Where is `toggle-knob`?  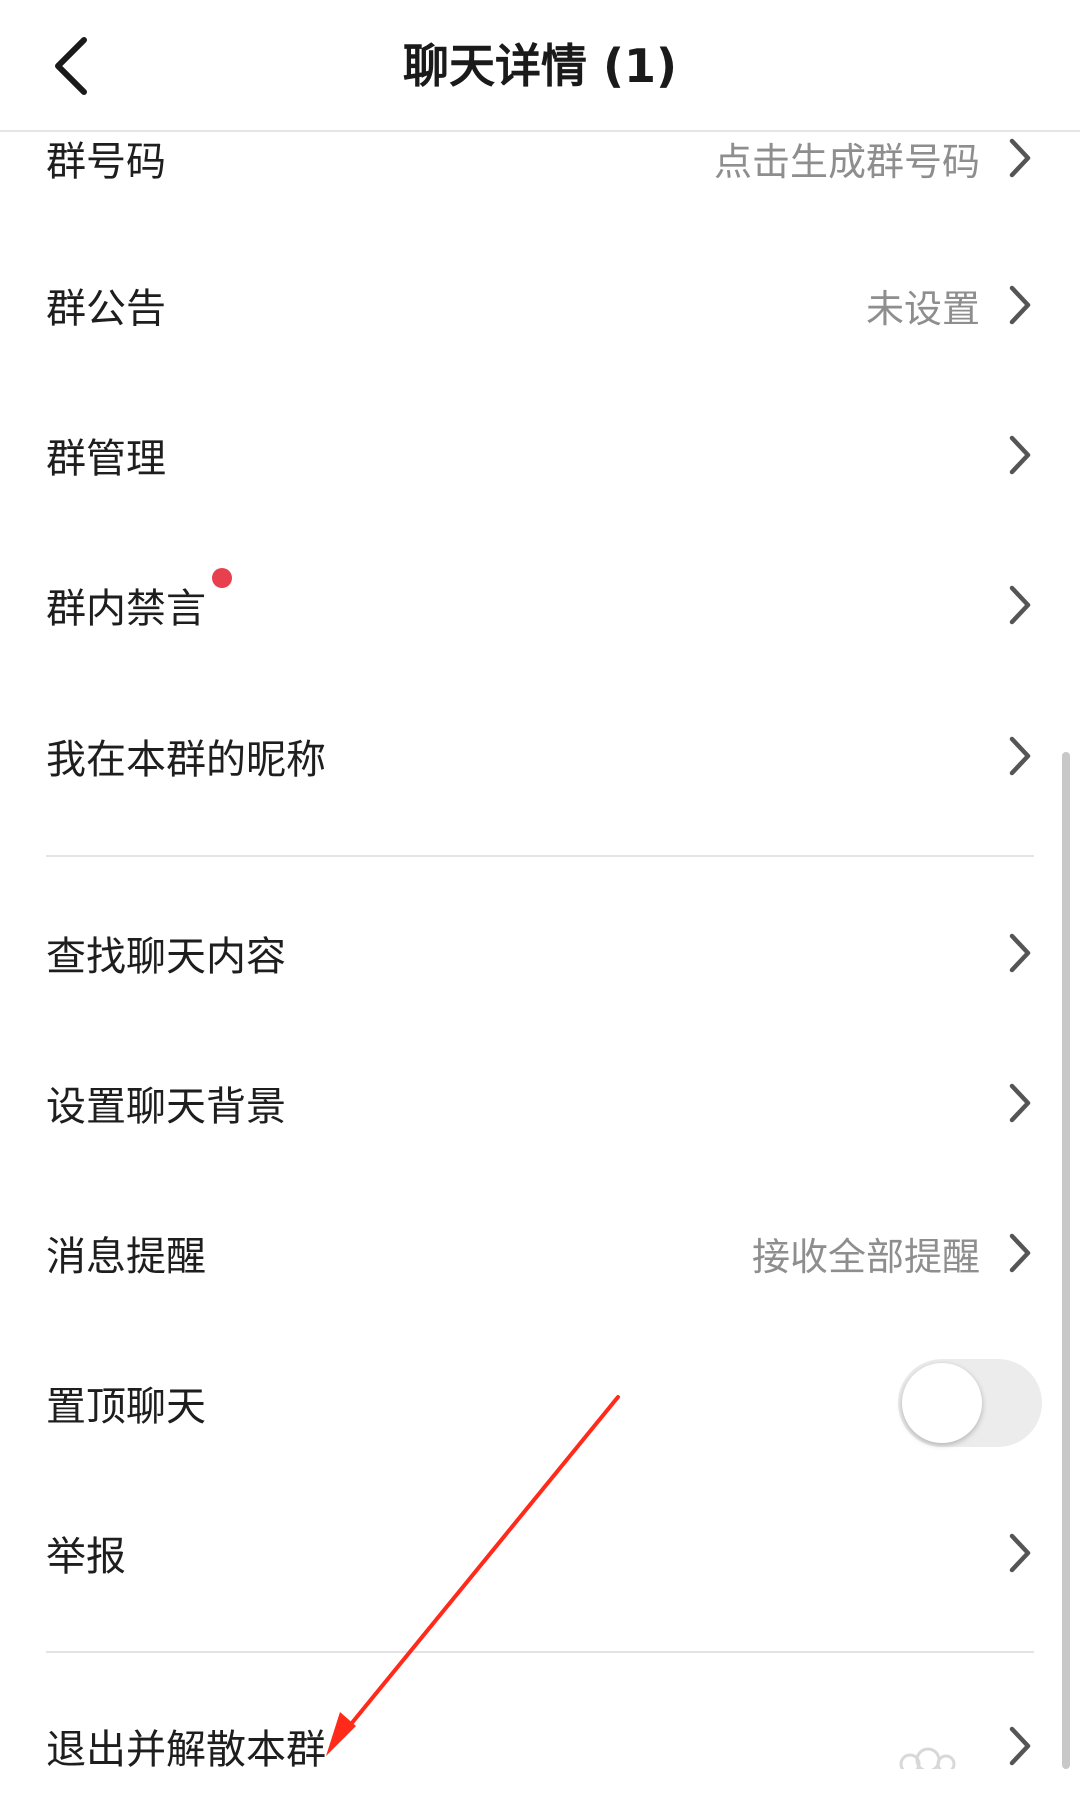 toggle-knob is located at coordinates (942, 1403).